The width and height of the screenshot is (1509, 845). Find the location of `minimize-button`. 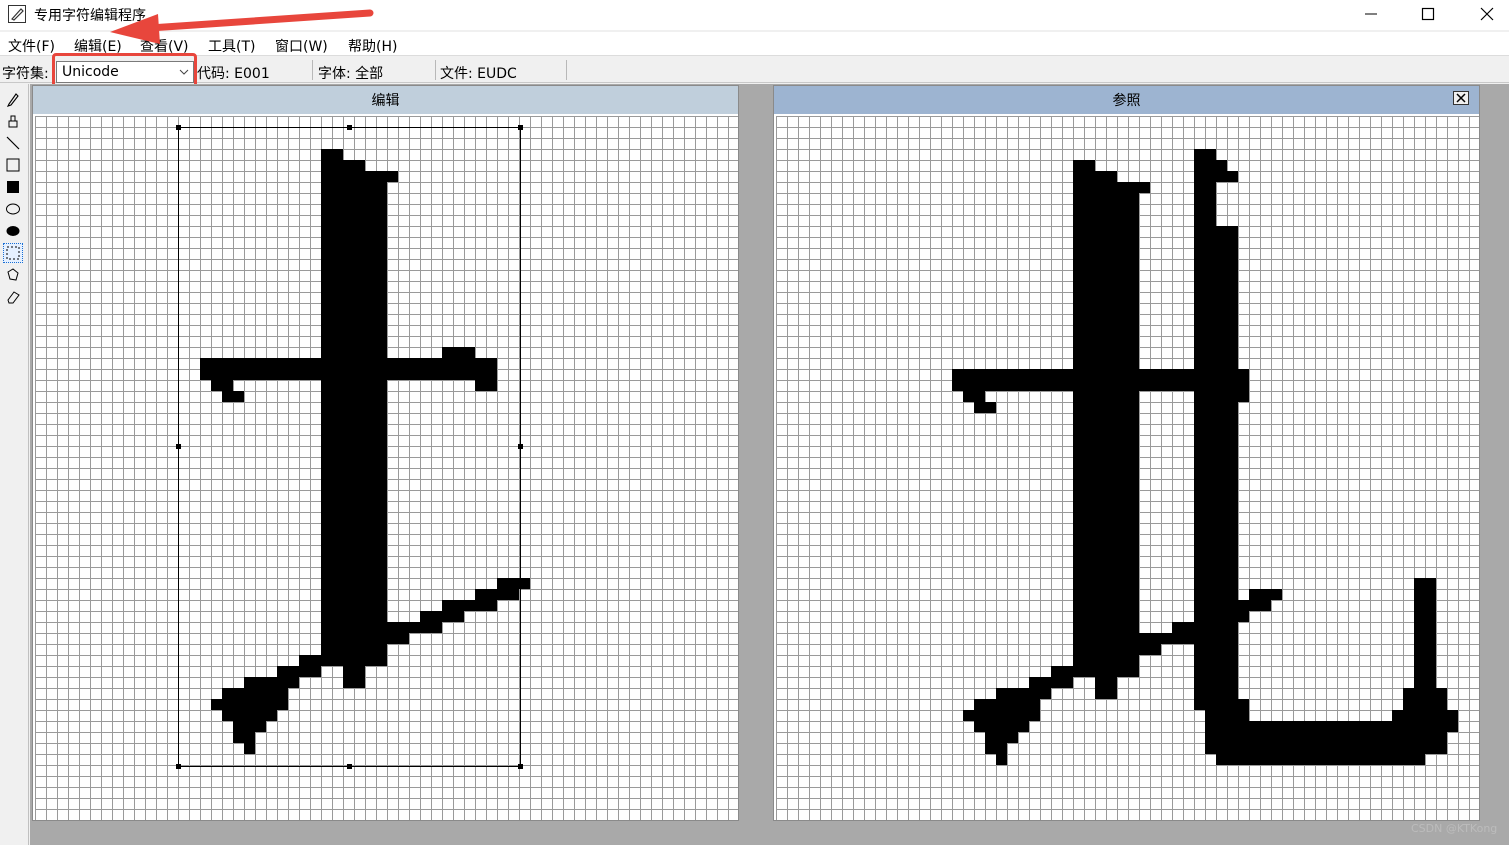

minimize-button is located at coordinates (1371, 14).